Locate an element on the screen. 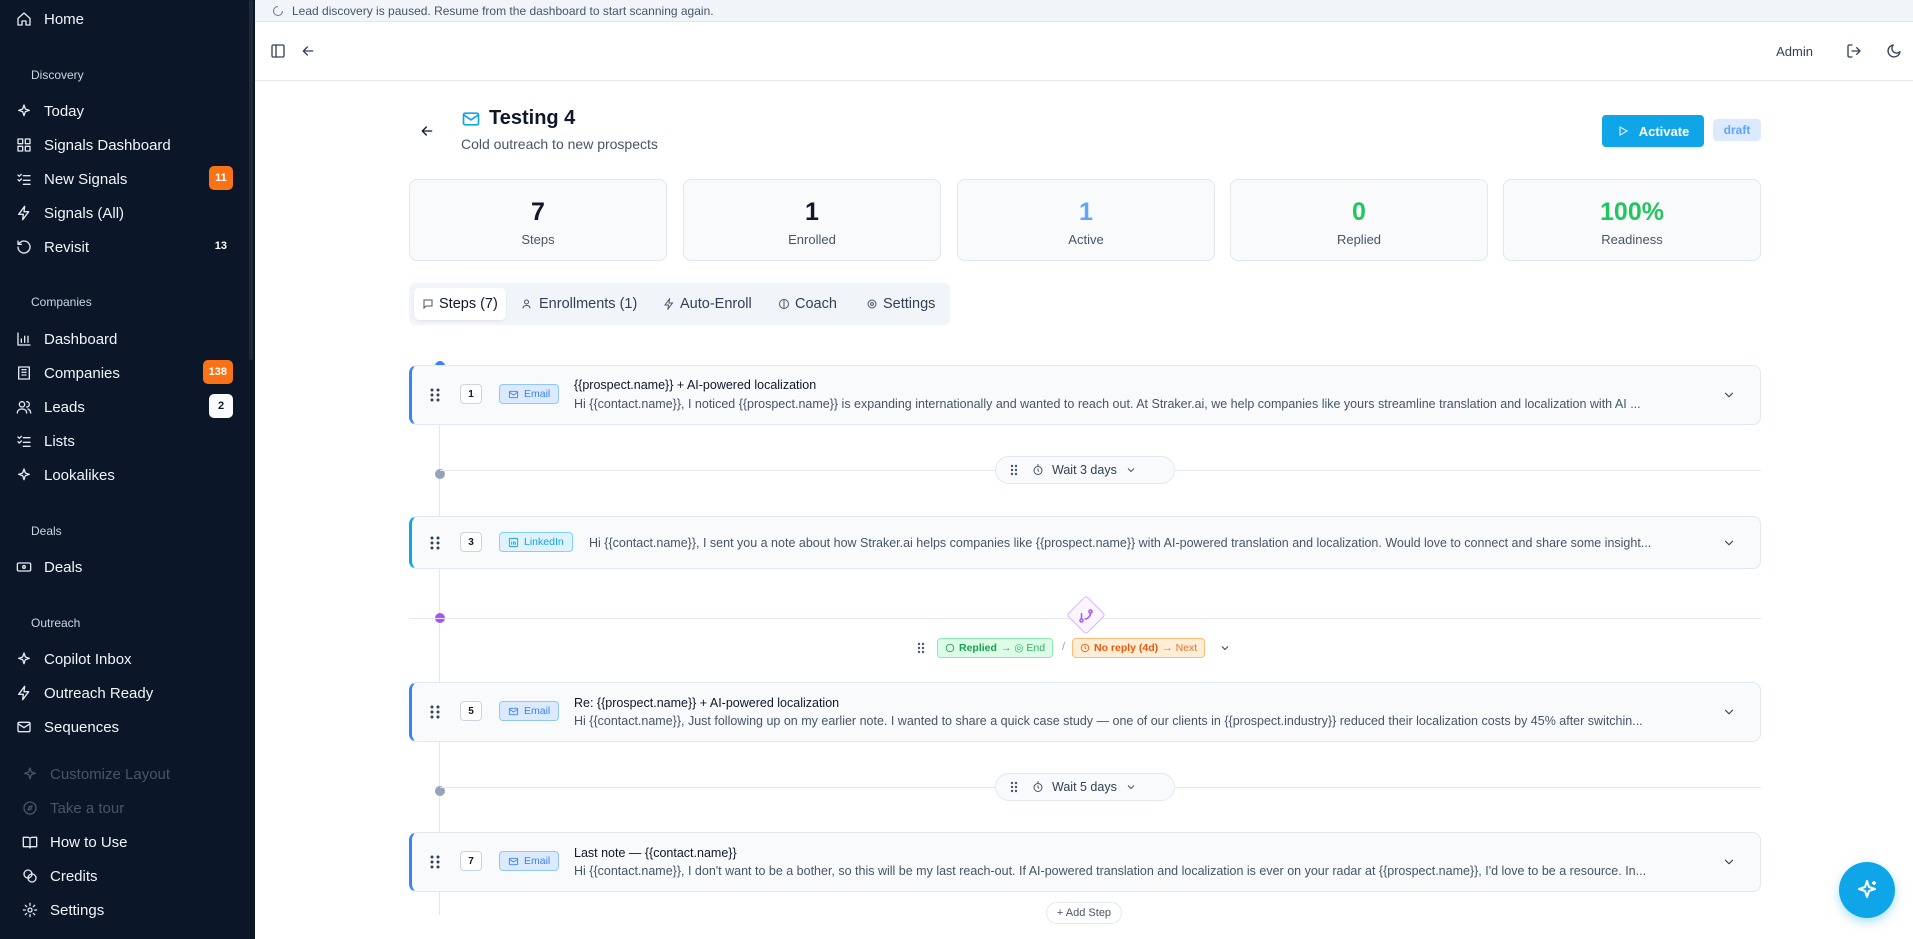  arrow-left-icon is located at coordinates (427, 131).